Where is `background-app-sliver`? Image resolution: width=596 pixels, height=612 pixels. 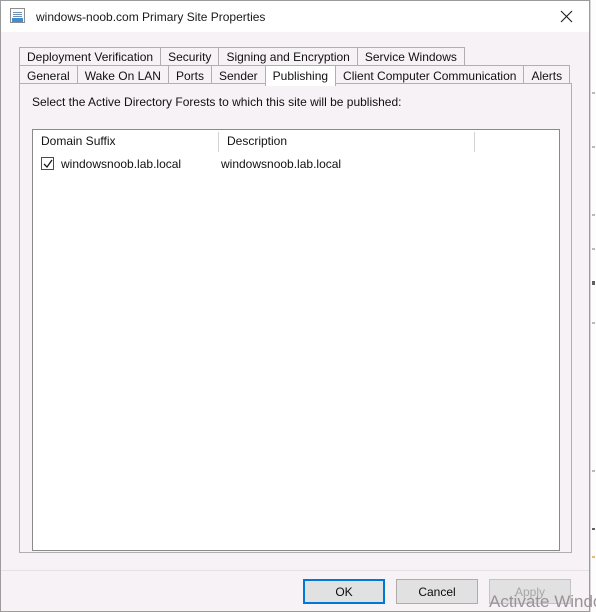
background-app-sliver is located at coordinates (593, 306).